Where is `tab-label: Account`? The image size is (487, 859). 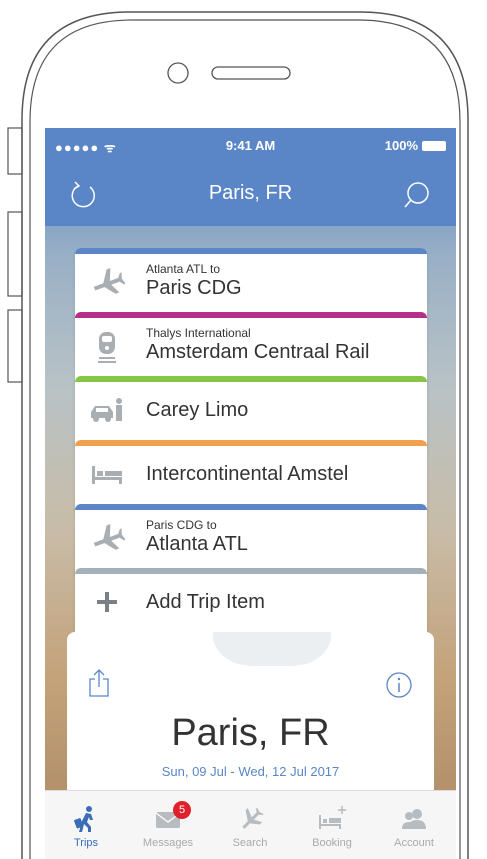
tab-label: Account is located at coordinates (414, 843).